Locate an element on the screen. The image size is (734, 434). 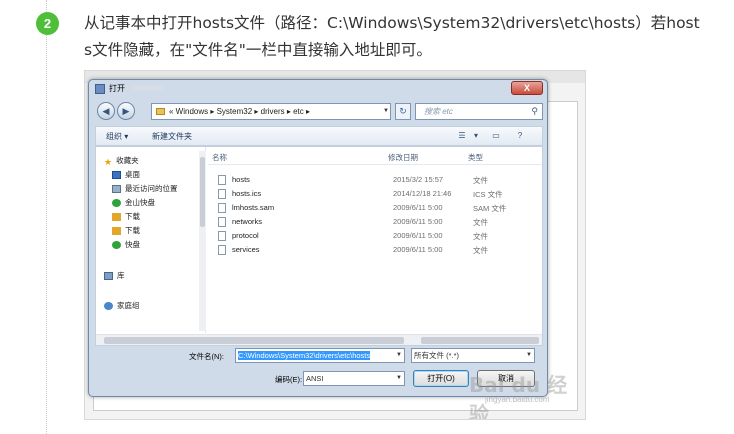
view-options-icon: ☰ is located at coordinates (462, 135).